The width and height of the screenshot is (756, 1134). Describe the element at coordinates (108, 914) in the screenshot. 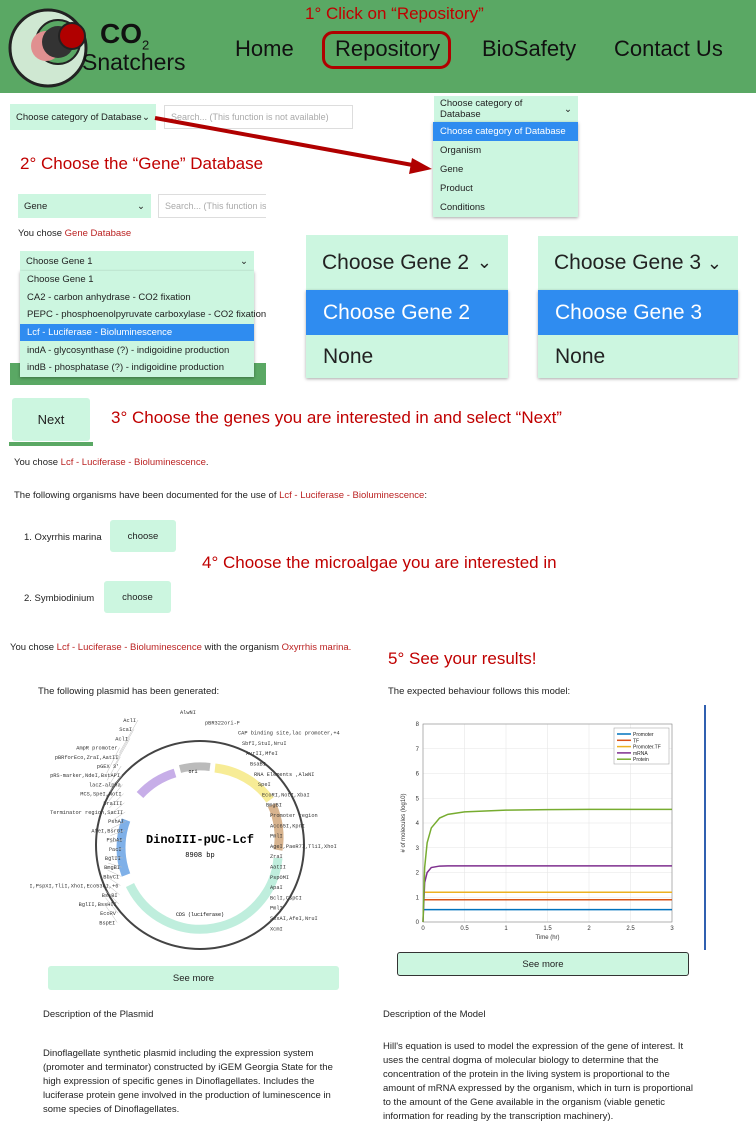

I see `restriction-site-label: EcoRV` at that location.